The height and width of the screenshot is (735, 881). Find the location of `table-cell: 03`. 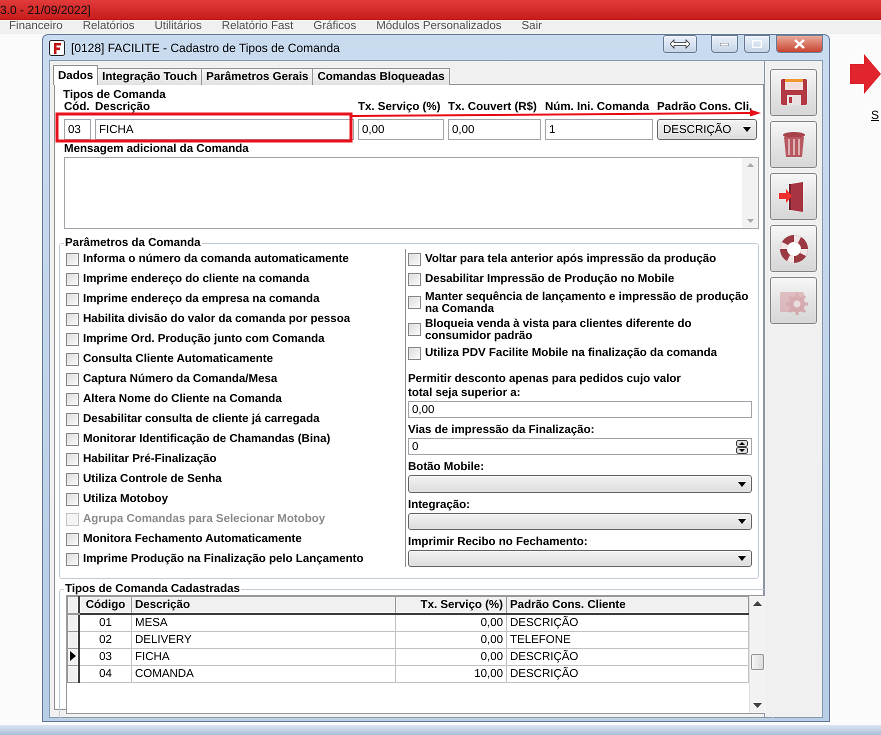

table-cell: 03 is located at coordinates (105, 657).